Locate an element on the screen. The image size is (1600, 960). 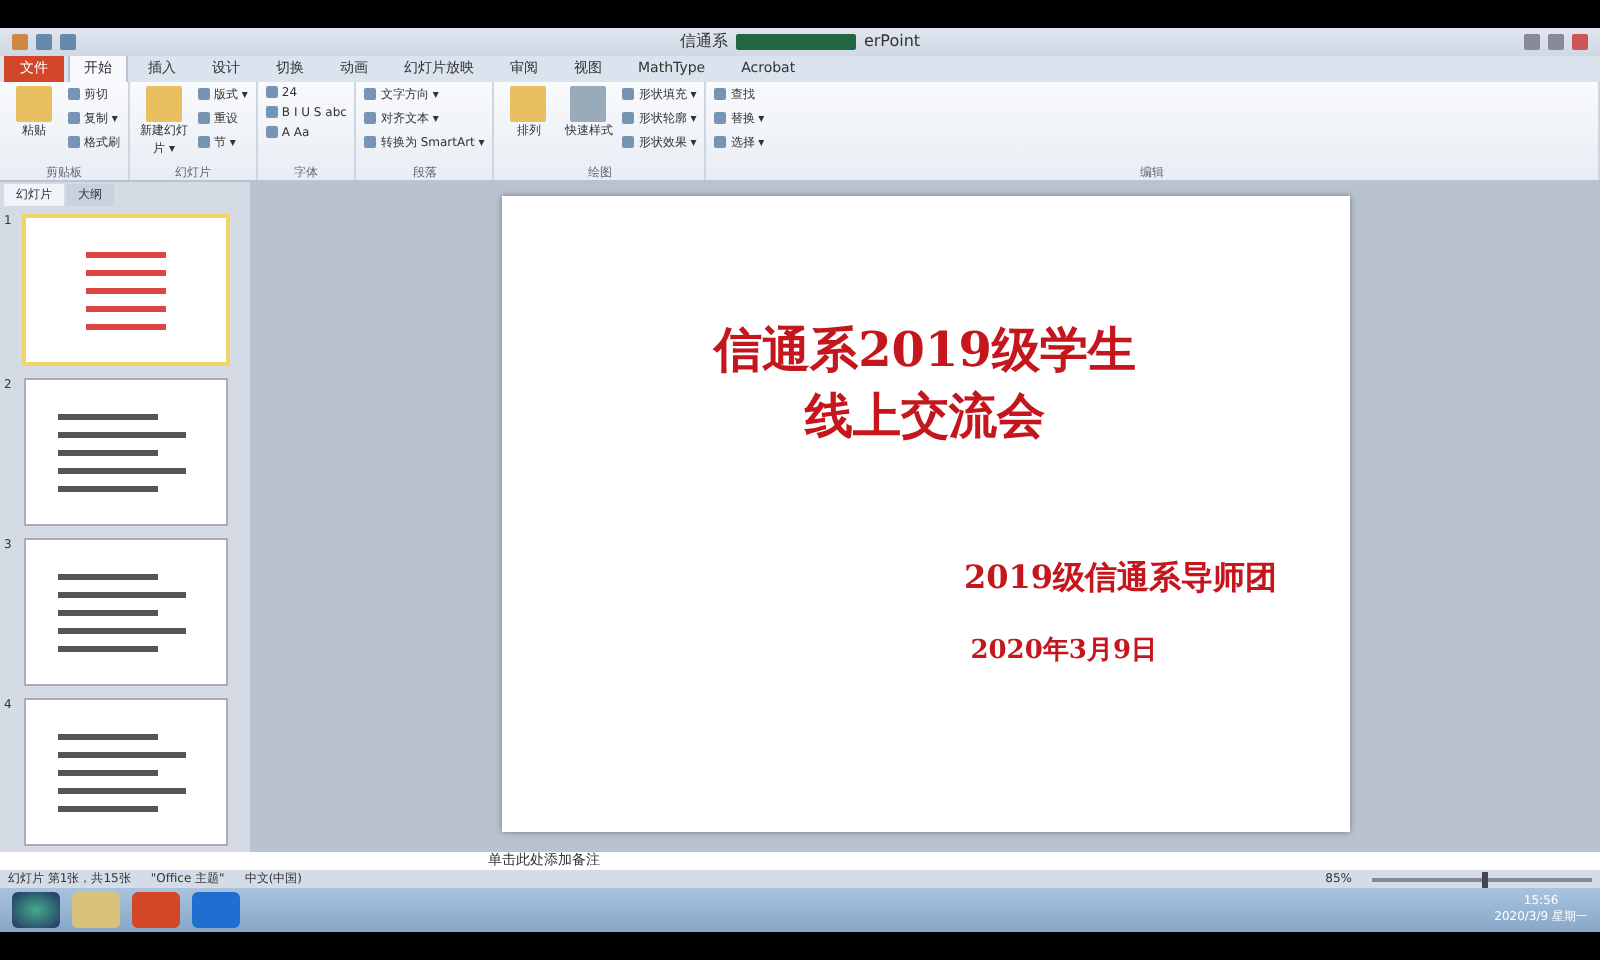
zoom-thumb is located at coordinates (1485, 879).